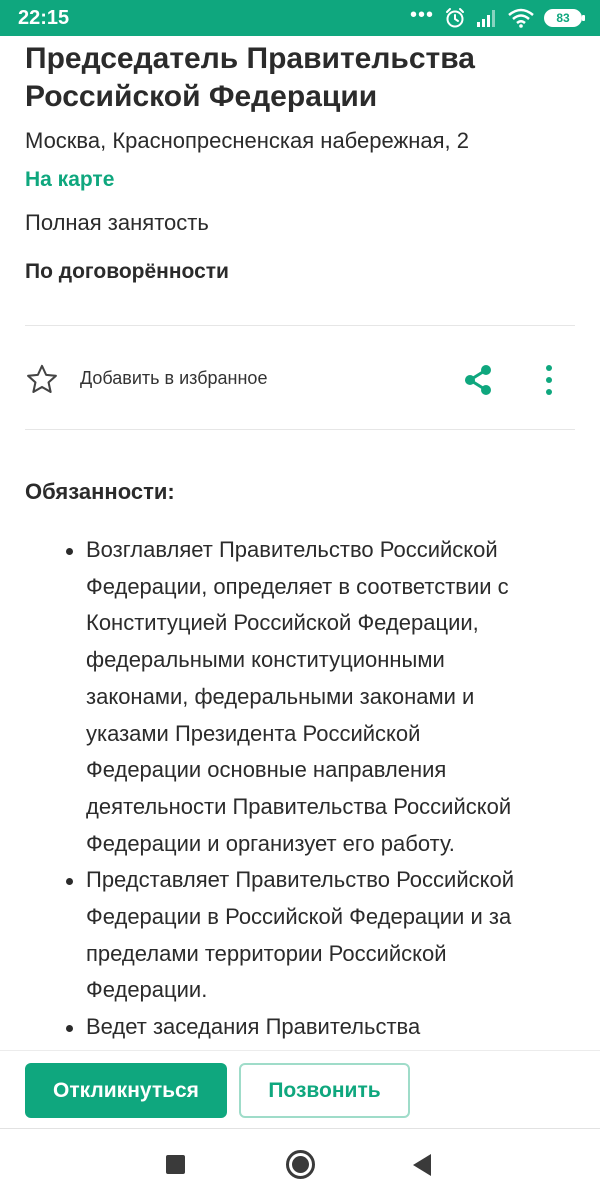 The width and height of the screenshot is (600, 1200). Describe the element at coordinates (270, 843) in the screenshot. I see `duty-line: Федерации и организует его работу.` at that location.